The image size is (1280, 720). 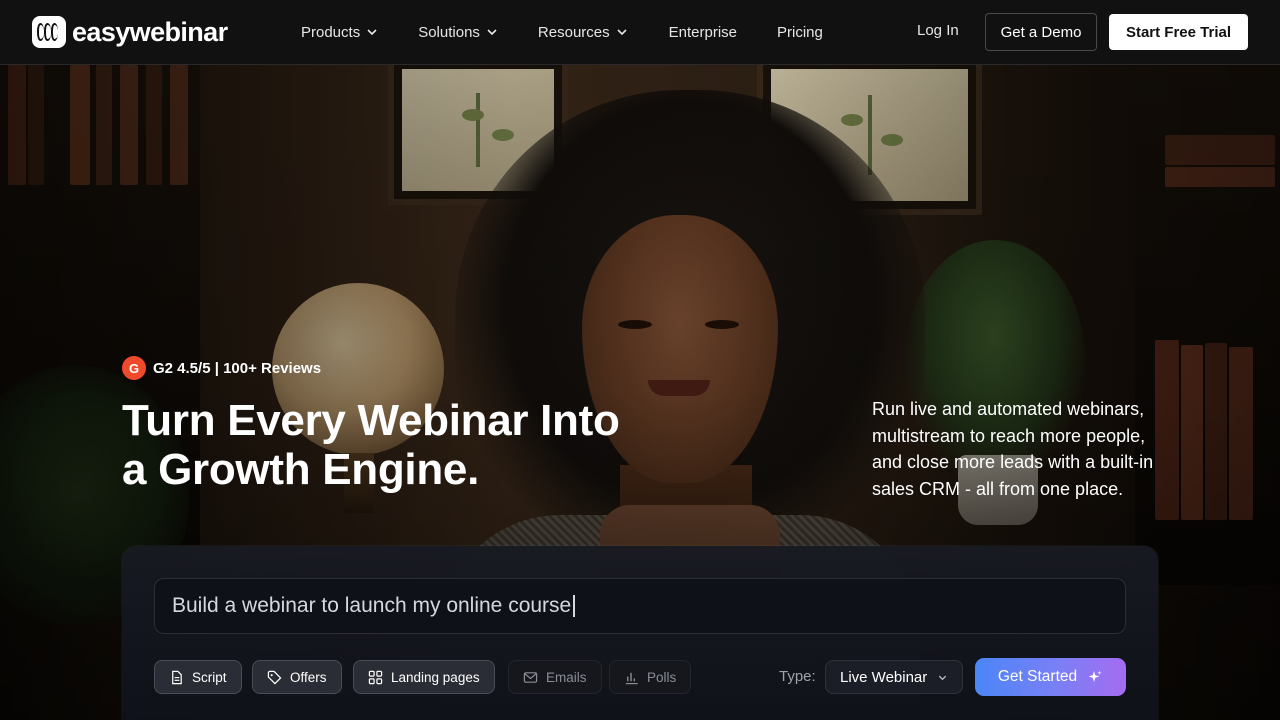 I want to click on chip-offers: Offers, so click(x=297, y=677).